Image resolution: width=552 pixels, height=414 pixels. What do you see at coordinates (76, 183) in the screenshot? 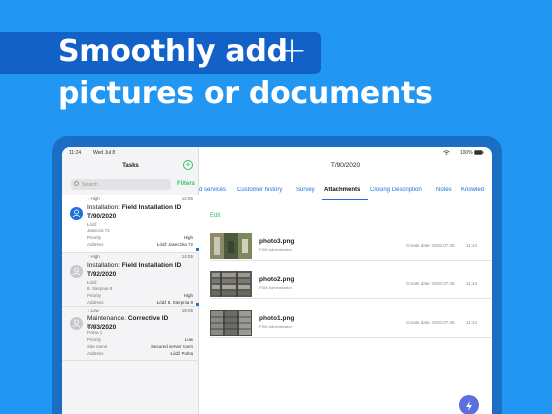
I see `search-icon` at bounding box center [76, 183].